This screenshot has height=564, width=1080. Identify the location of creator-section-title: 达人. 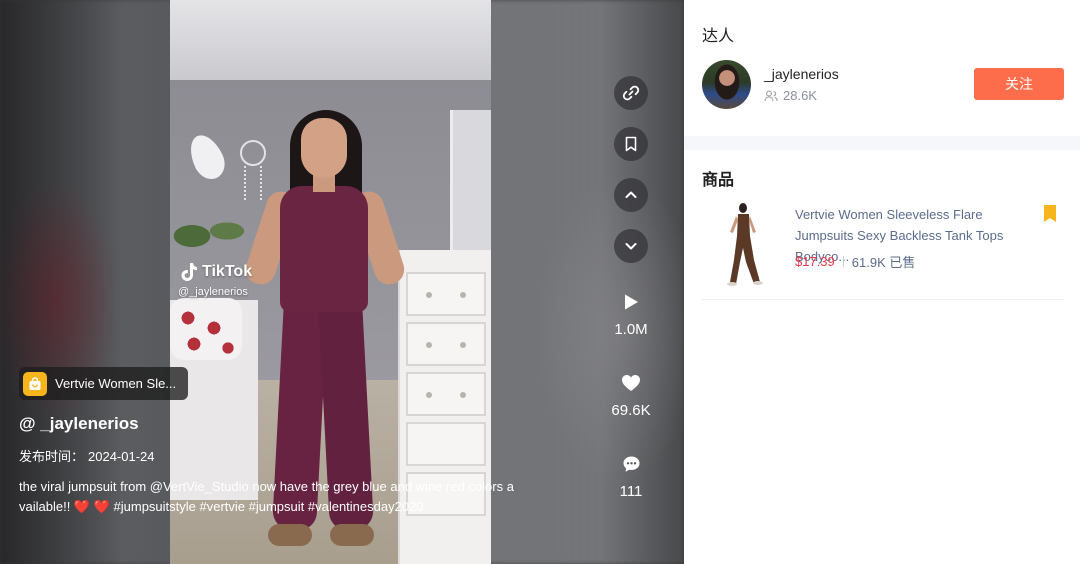
(718, 36).